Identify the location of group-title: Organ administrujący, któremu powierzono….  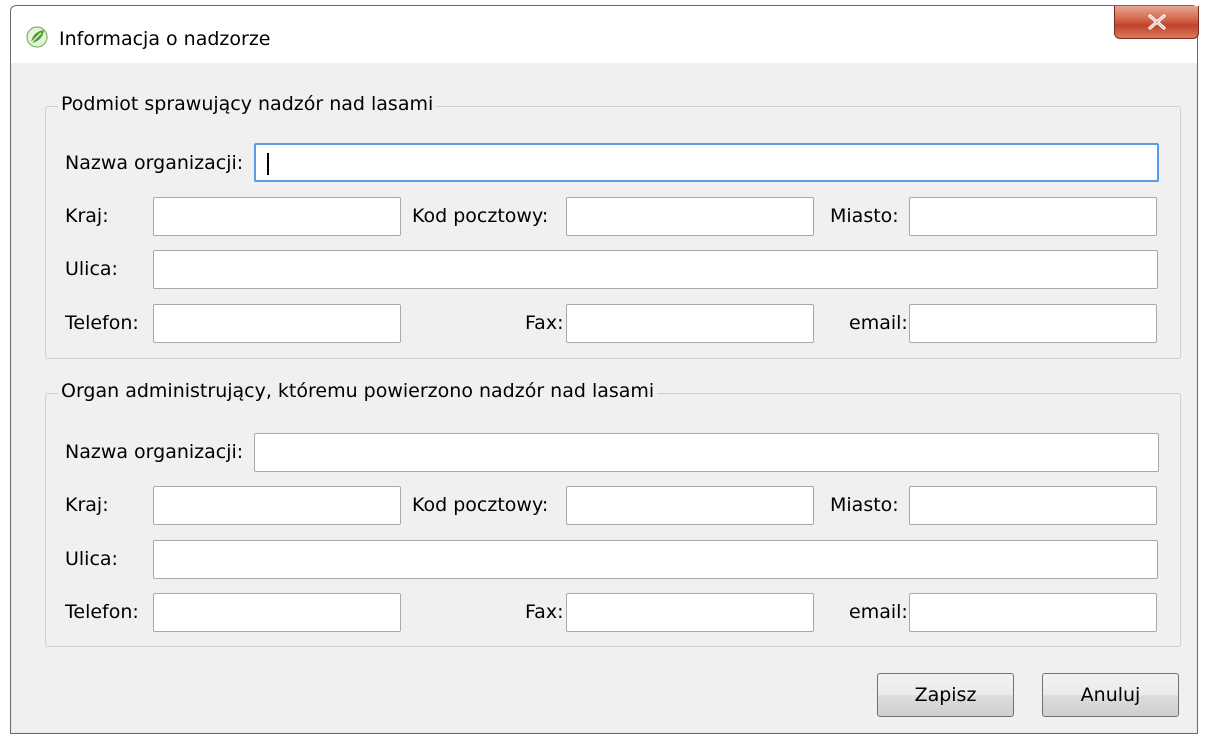
(358, 391).